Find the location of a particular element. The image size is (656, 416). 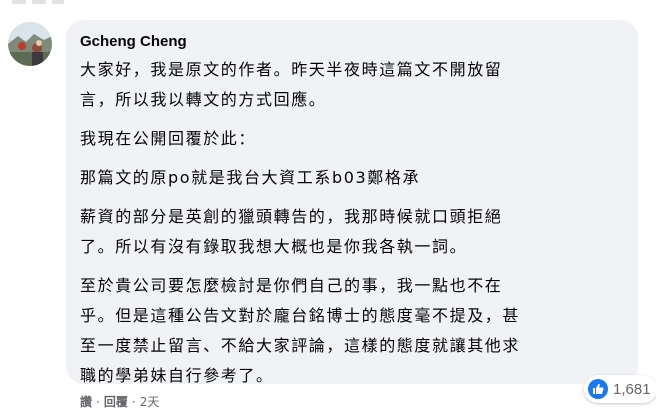

comment-actions: 讚 · 回覆 · 2天 is located at coordinates (119, 401).